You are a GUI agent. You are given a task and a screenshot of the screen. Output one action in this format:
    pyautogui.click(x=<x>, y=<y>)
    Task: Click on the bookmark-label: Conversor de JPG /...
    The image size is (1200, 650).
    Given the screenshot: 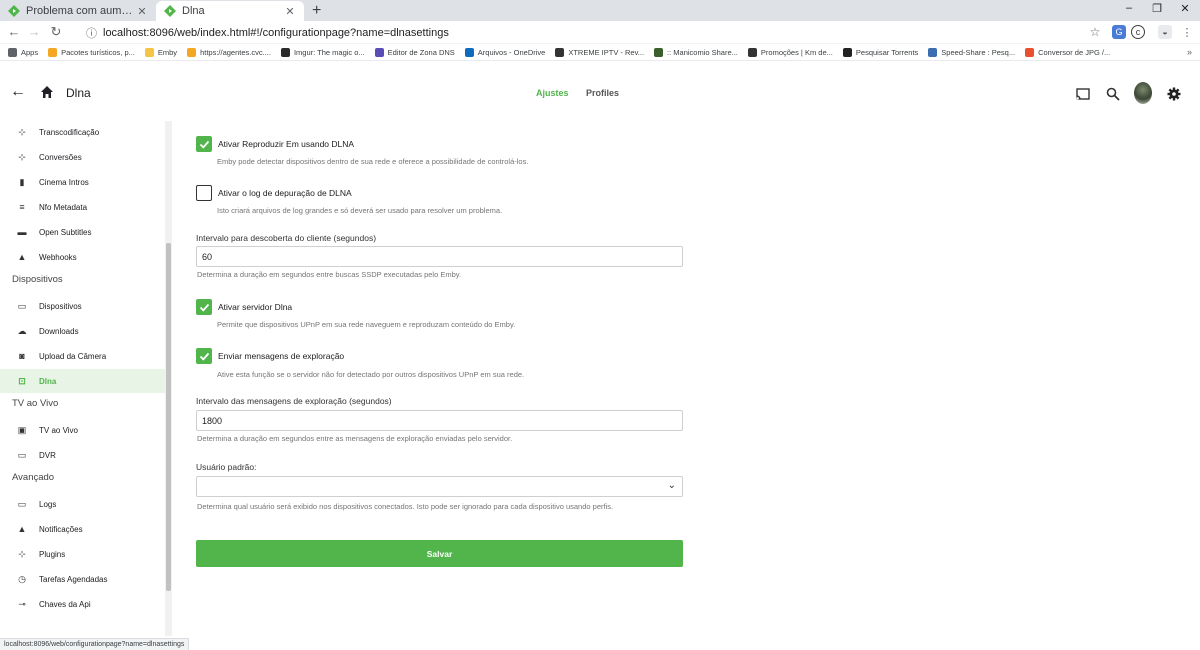 What is the action you would take?
    pyautogui.click(x=1074, y=52)
    